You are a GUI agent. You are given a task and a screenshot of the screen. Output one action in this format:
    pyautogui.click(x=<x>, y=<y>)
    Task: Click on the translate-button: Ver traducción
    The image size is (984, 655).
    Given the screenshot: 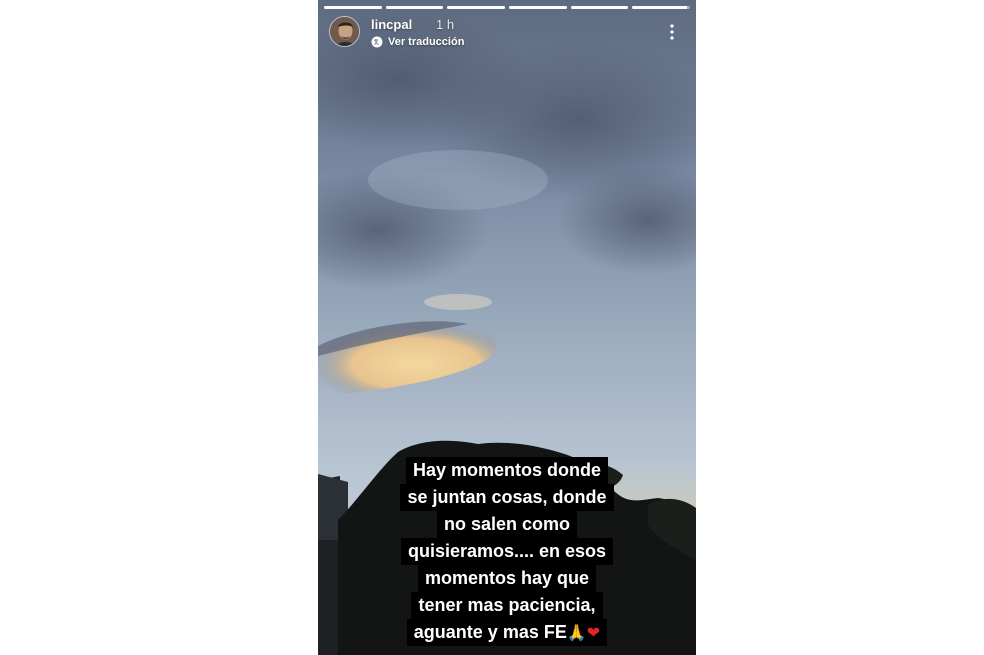 What is the action you would take?
    pyautogui.click(x=417, y=42)
    